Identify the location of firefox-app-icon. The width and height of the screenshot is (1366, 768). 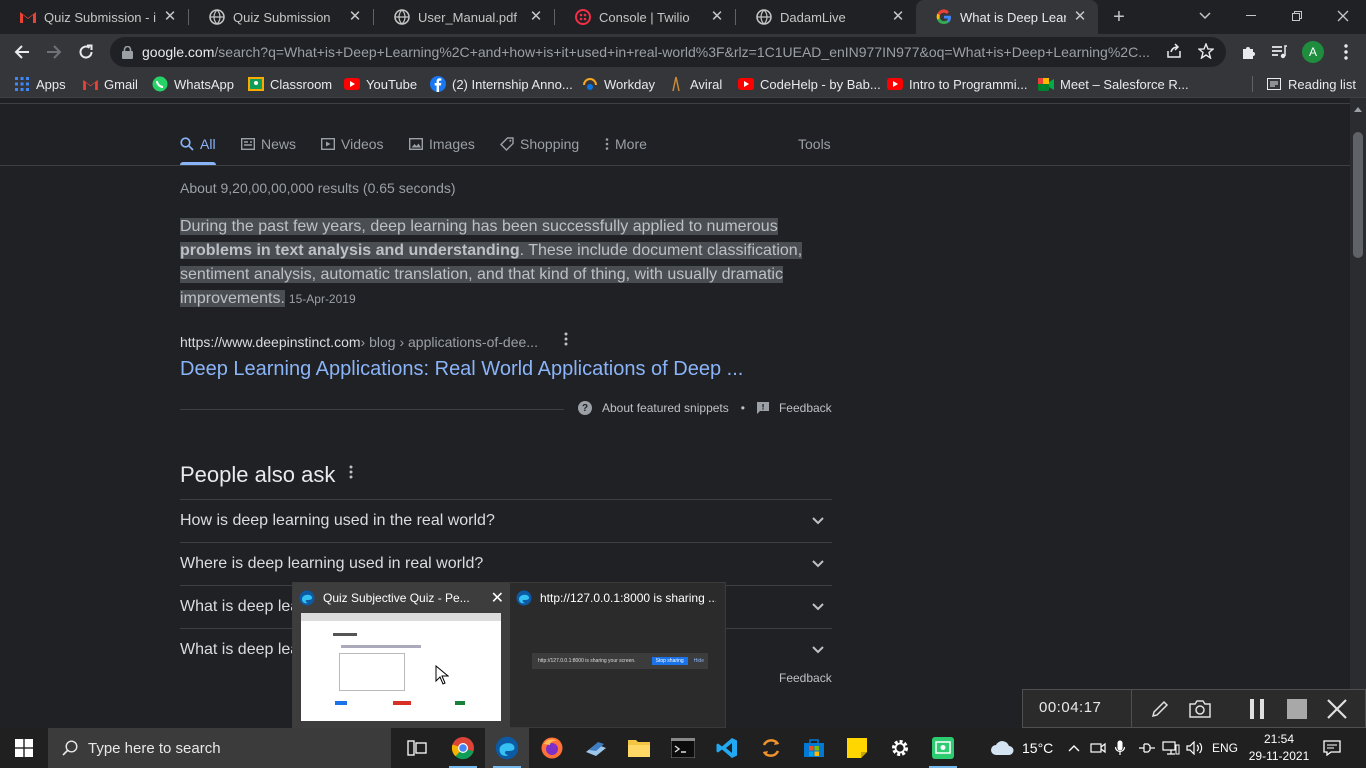
(552, 748).